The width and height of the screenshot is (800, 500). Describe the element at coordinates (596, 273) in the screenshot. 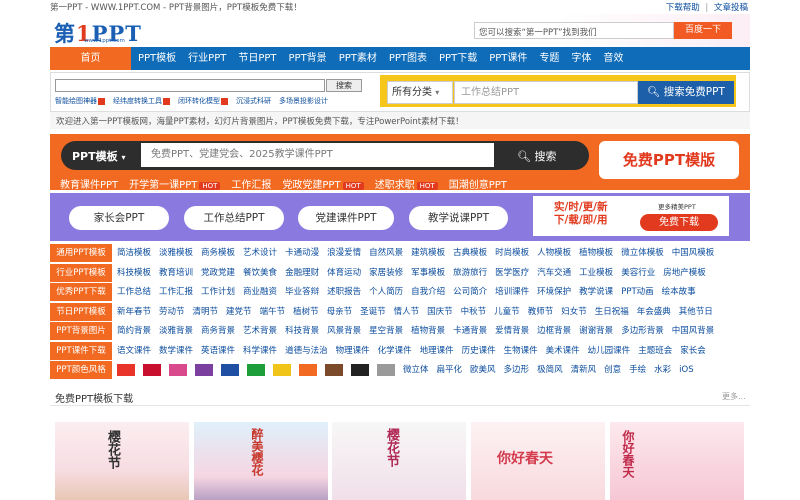

I see `category-link: 工业模板` at that location.